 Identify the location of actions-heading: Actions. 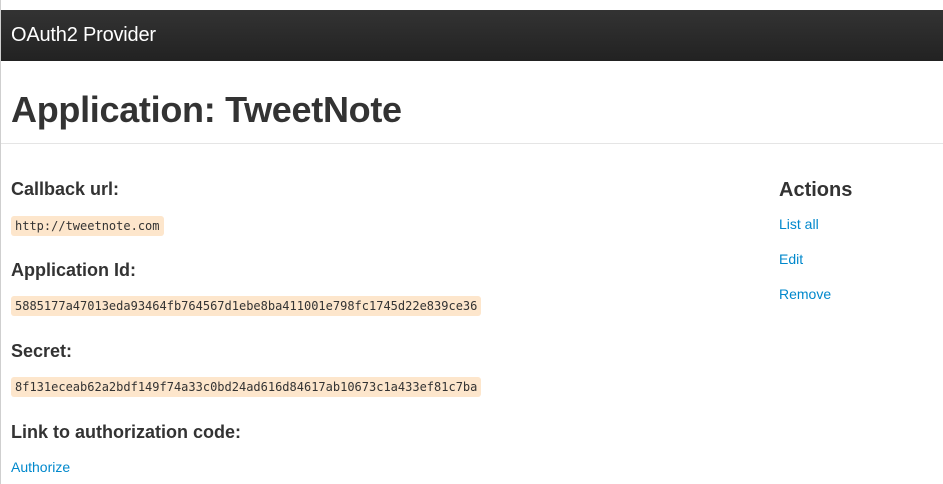
(816, 190).